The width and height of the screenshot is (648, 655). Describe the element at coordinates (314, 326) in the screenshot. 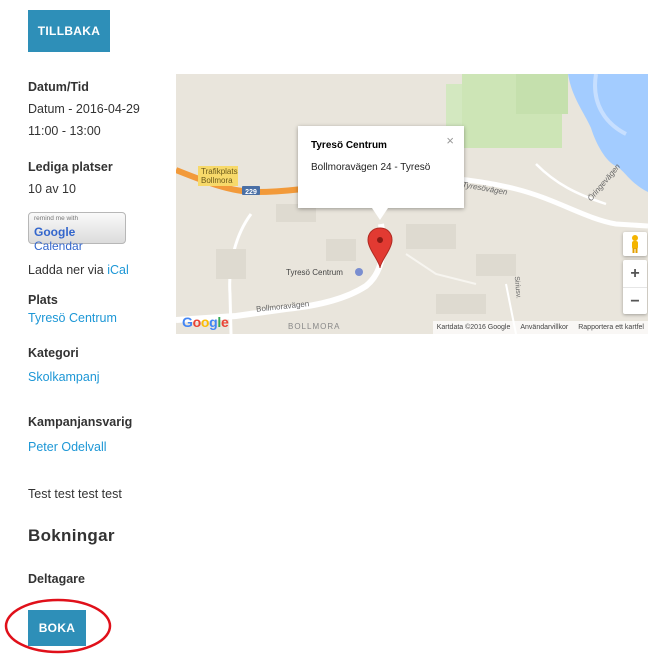

I see `map-label-bollmora-area: BOLLMORA` at that location.